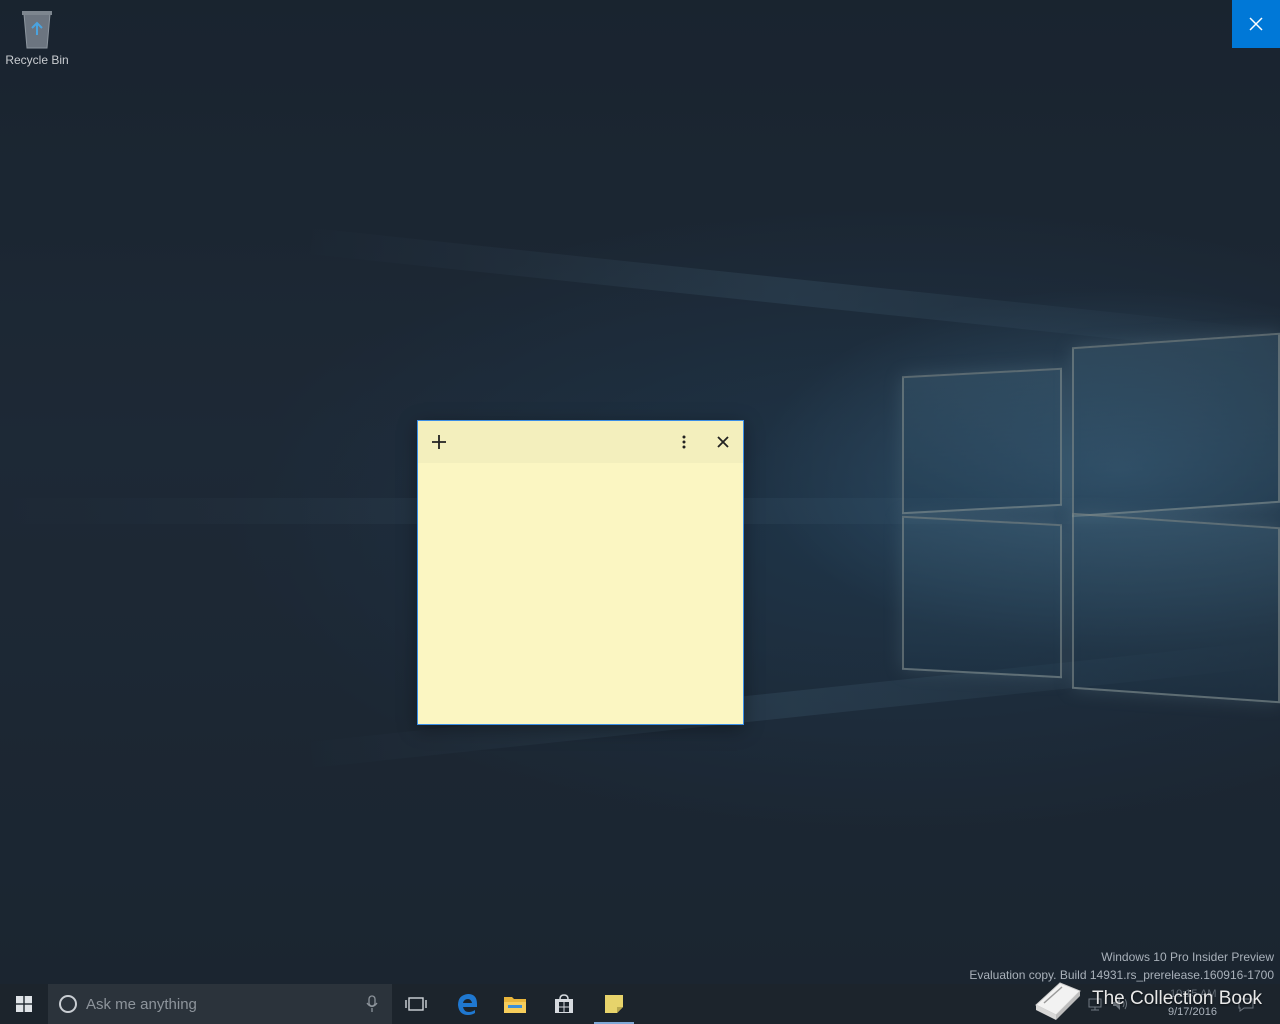 The image size is (1280, 1024). Describe the element at coordinates (37, 60) in the screenshot. I see `recycle-bin-label: Recycle Bin` at that location.